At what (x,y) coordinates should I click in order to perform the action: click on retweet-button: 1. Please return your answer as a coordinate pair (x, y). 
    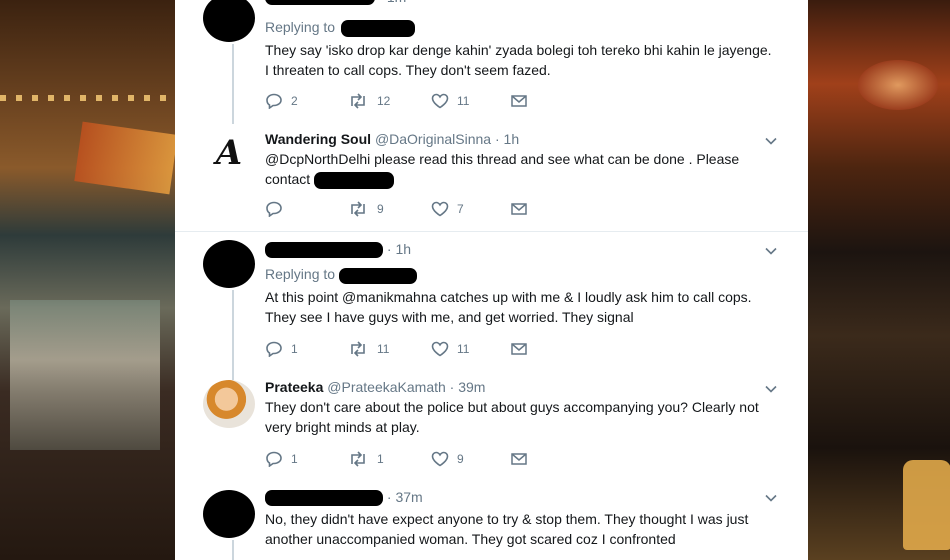
    Looking at the image, I should click on (389, 459).